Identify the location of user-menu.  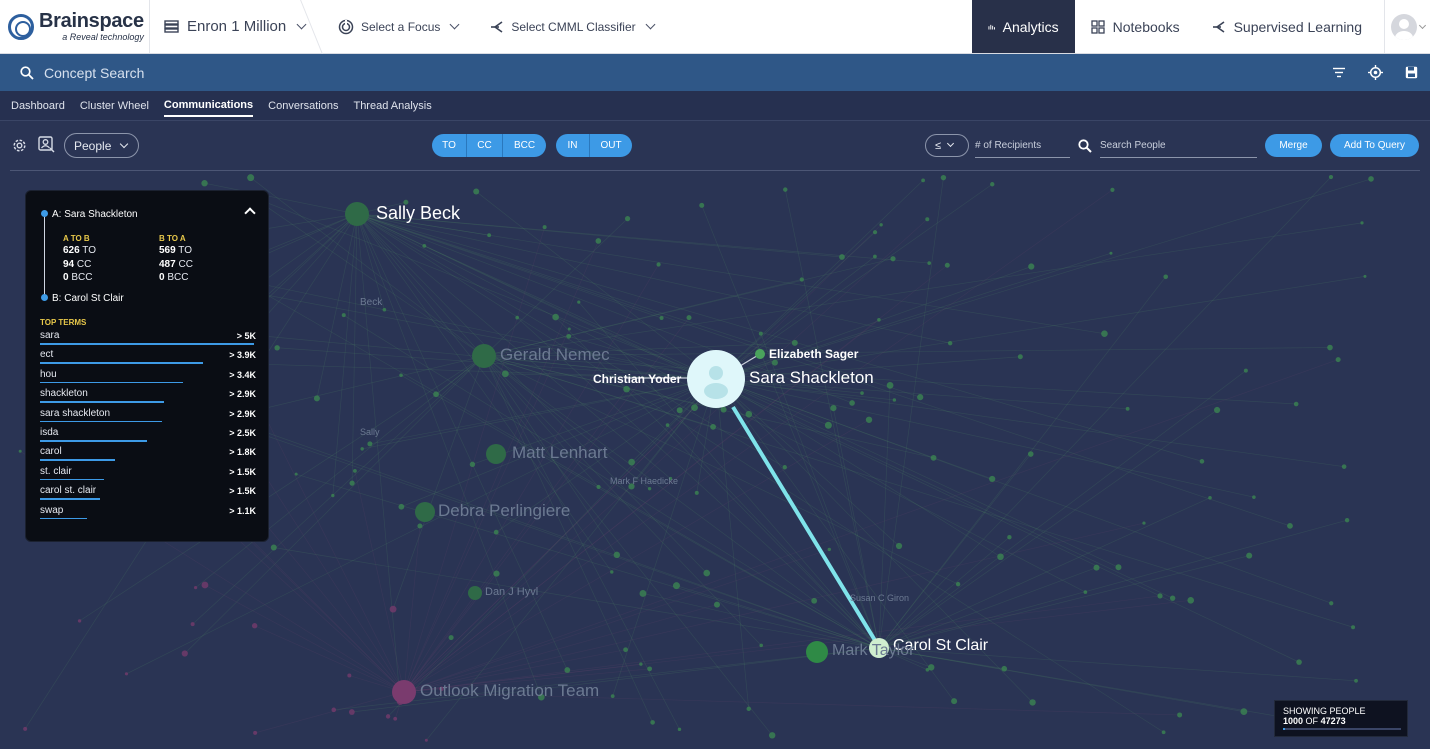
(1407, 26).